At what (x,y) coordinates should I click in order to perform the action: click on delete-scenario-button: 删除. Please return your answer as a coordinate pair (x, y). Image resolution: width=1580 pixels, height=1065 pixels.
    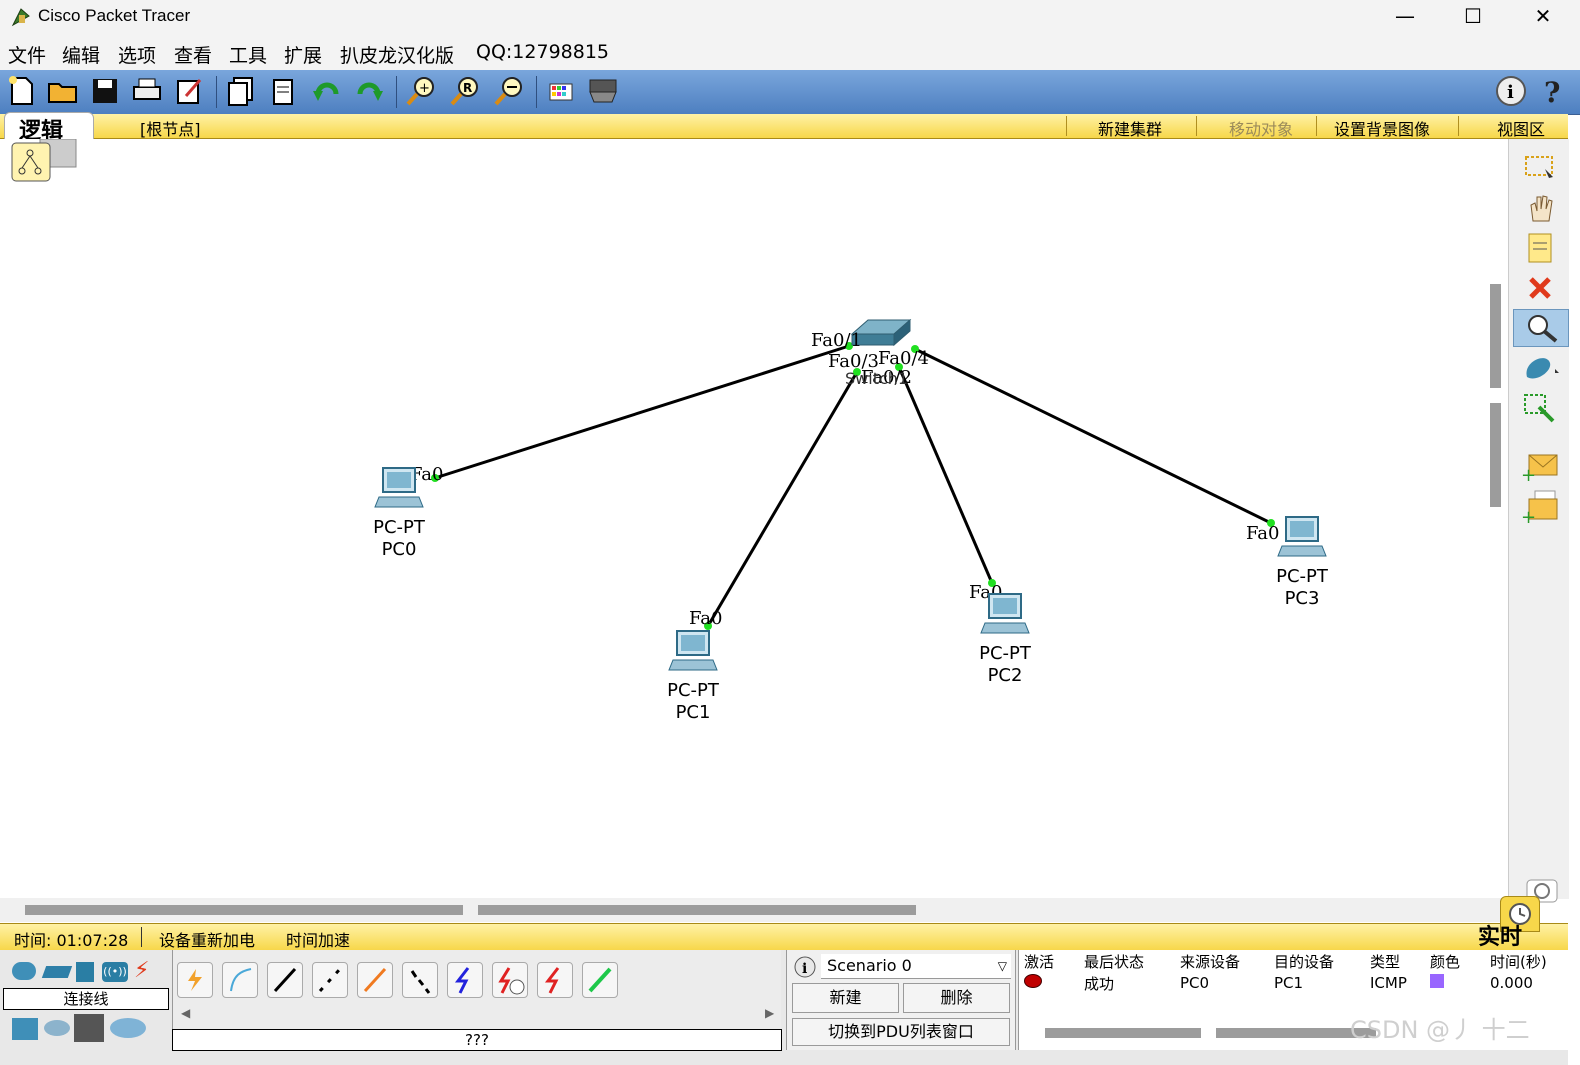
    Looking at the image, I should click on (956, 998).